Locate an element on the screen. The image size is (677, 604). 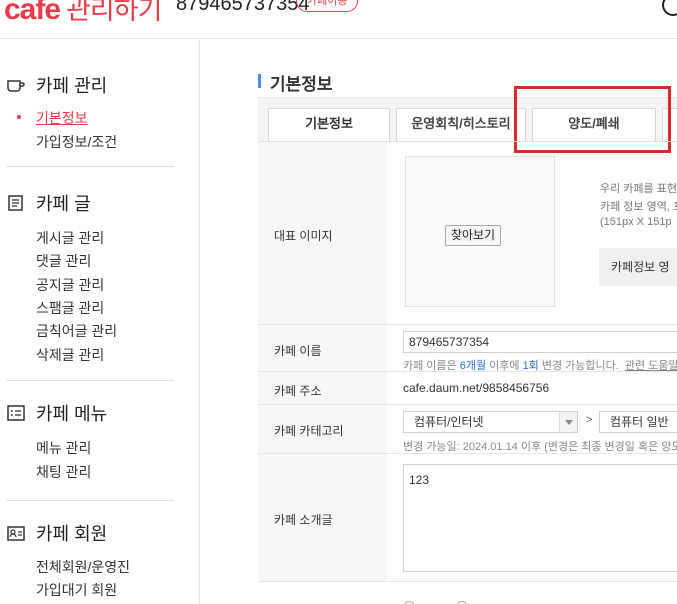
sidebar-item-banned-words: 금칙어글 관리 is located at coordinates (76, 331).